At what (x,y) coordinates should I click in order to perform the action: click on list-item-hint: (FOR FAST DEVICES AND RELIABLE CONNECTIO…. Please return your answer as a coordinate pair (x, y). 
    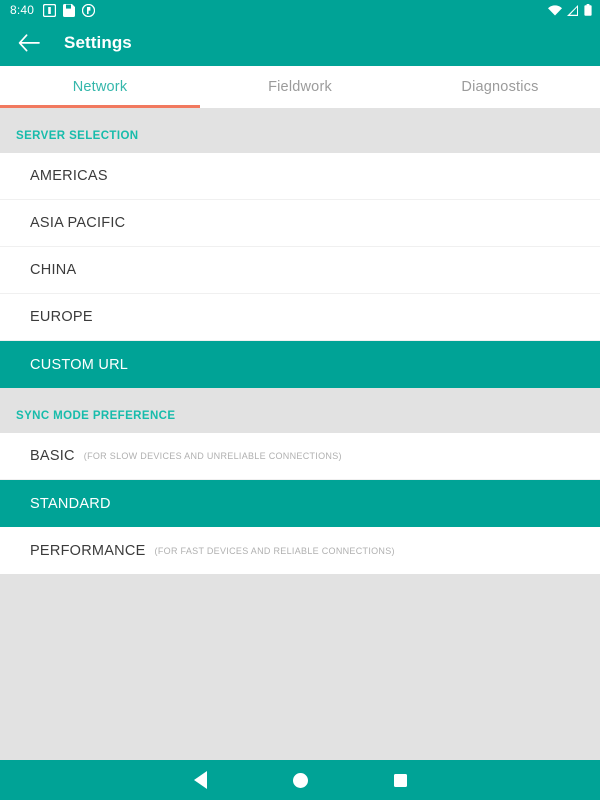
    Looking at the image, I should click on (274, 550).